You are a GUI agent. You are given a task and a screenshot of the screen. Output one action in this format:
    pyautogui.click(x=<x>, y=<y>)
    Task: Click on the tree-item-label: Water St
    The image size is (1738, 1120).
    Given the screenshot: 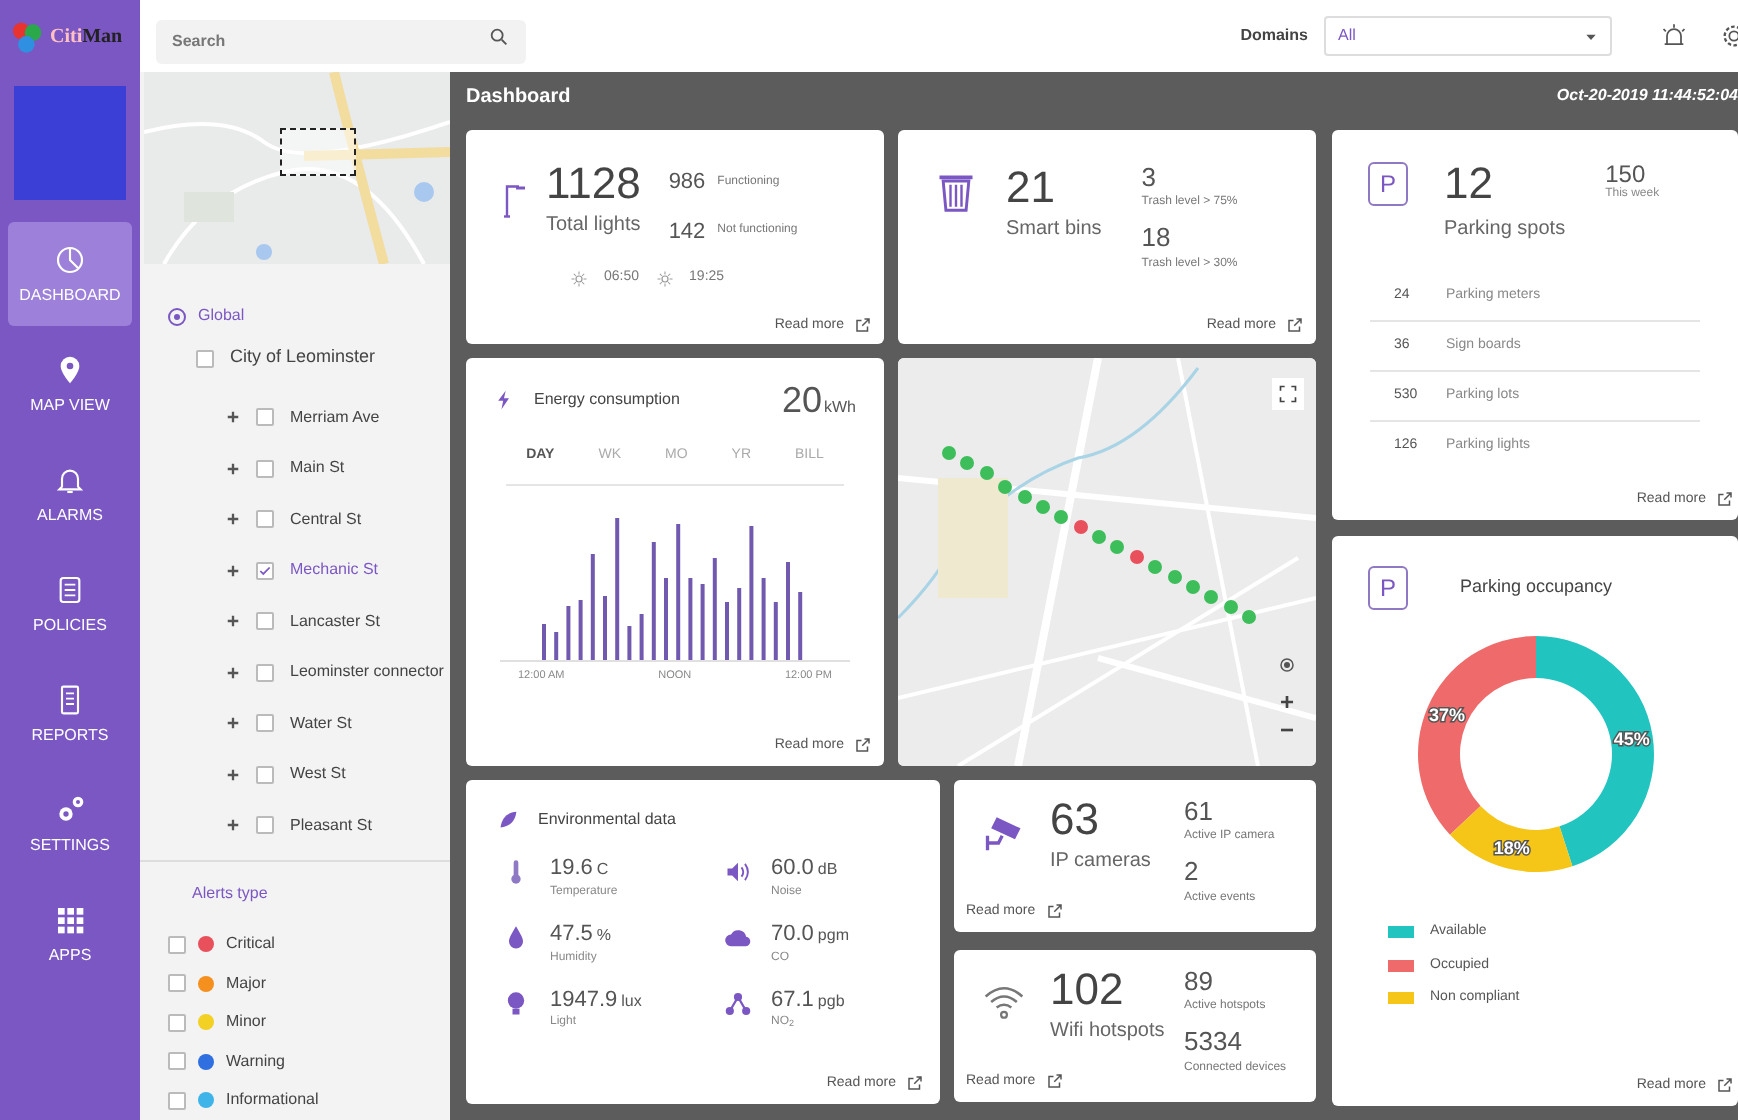 What is the action you would take?
    pyautogui.click(x=321, y=723)
    